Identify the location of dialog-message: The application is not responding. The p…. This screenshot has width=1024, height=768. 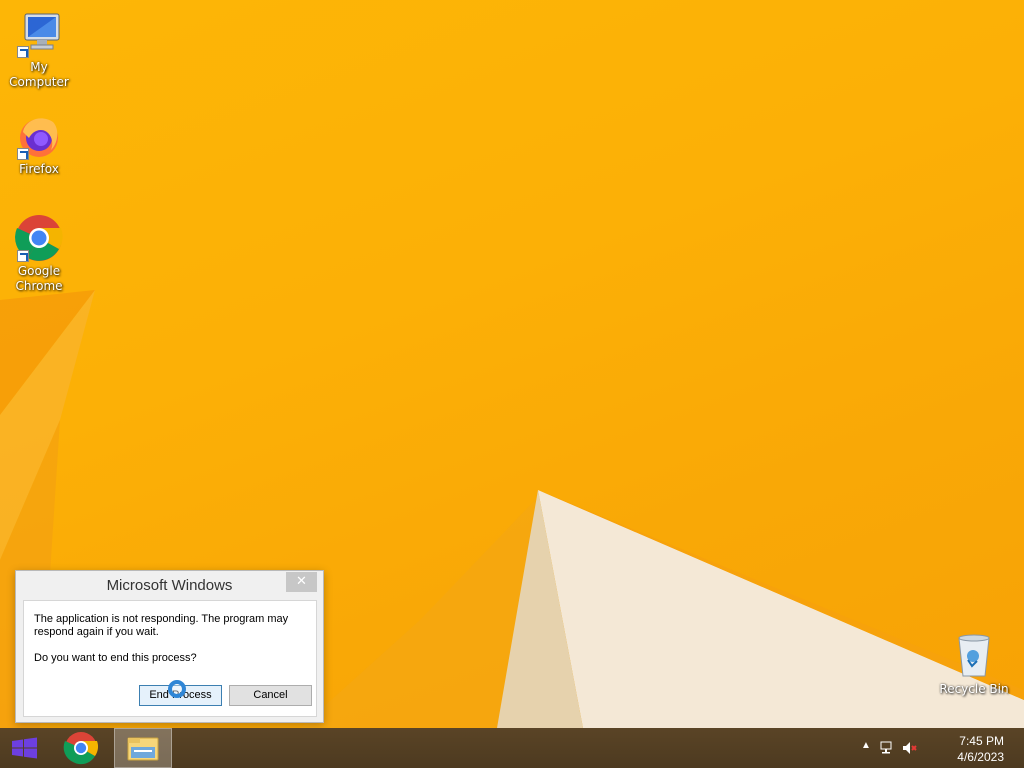
(161, 625).